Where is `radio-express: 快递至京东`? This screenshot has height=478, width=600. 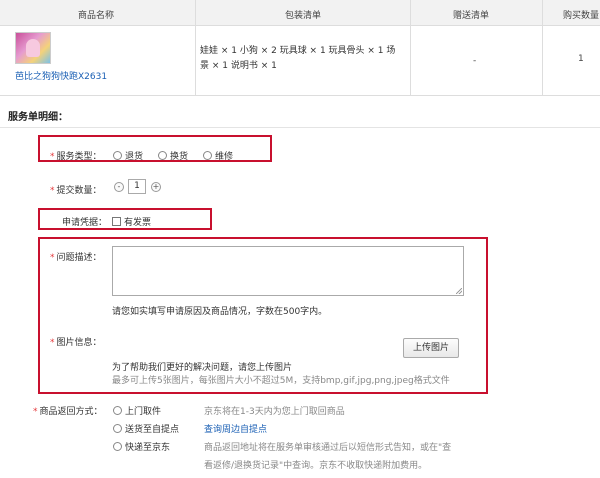
radio-express: 快递至京东 is located at coordinates (141, 446).